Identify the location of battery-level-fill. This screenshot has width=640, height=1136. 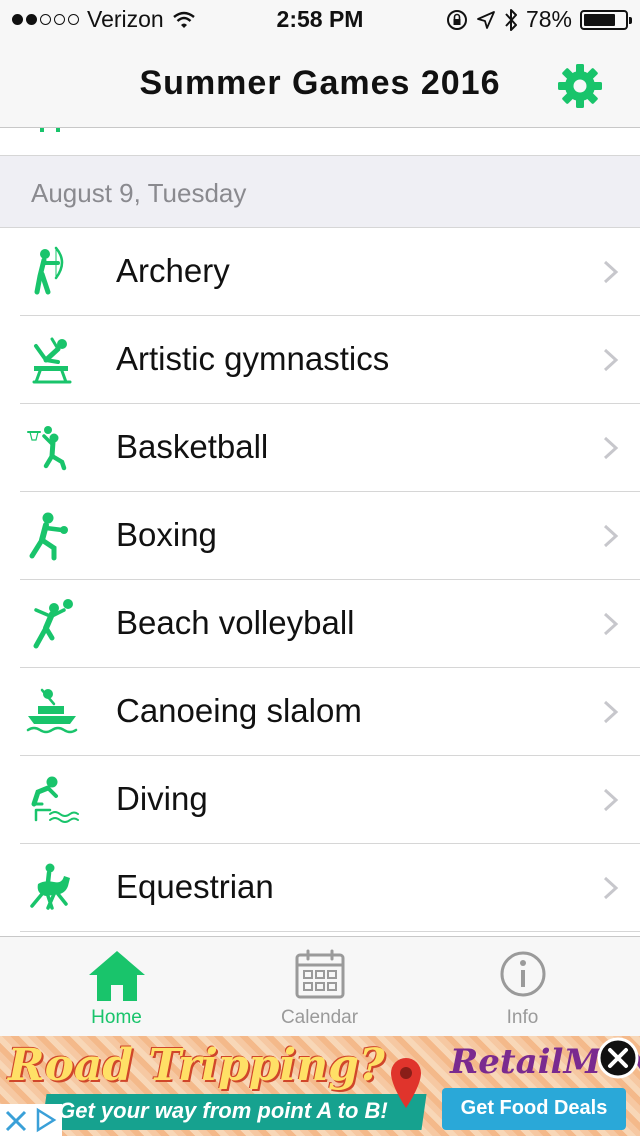
(600, 19).